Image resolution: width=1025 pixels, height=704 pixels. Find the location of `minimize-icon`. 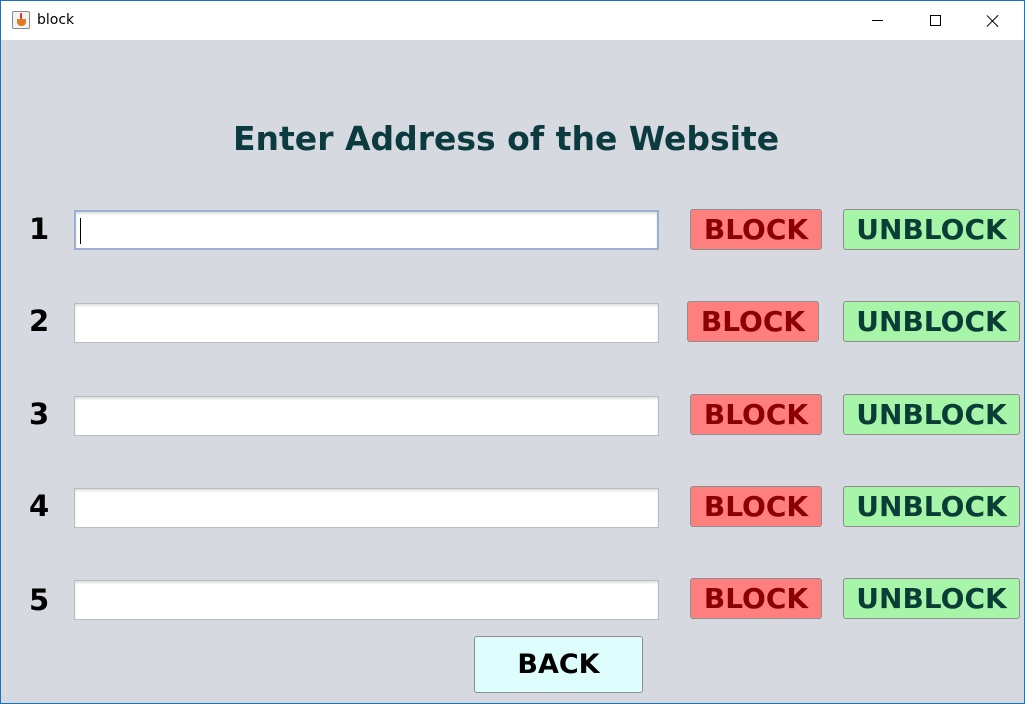

minimize-icon is located at coordinates (877, 20).